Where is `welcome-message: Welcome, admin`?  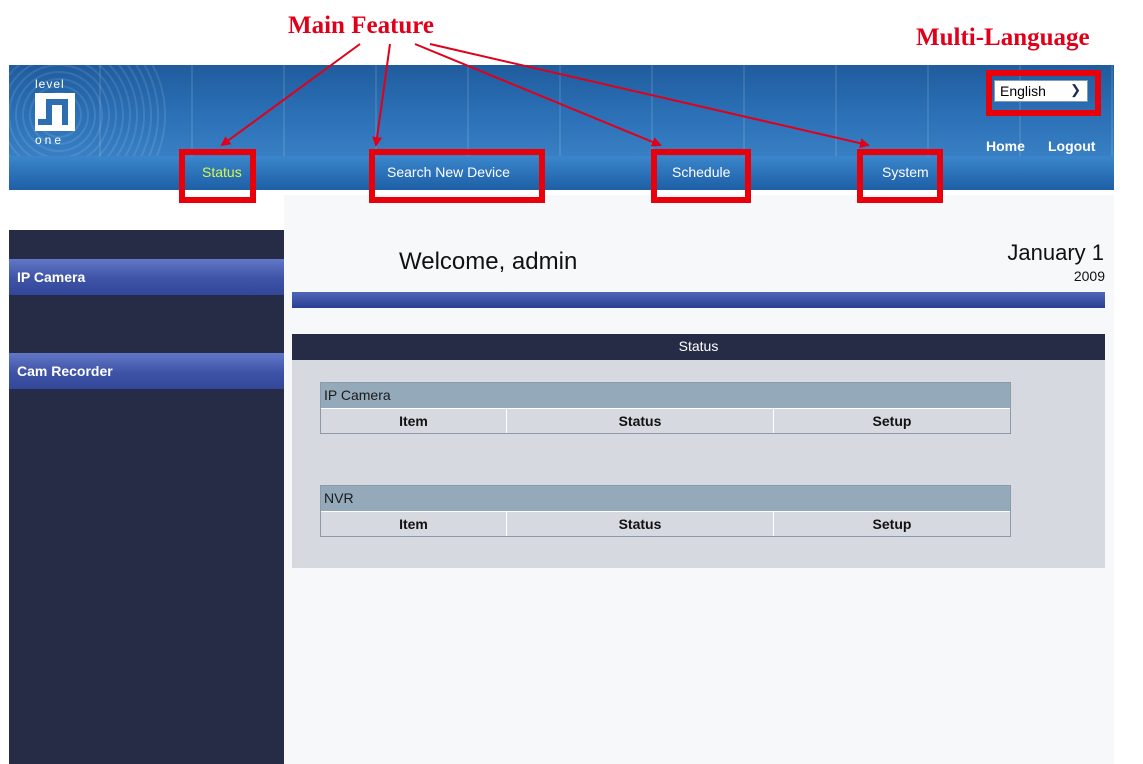
welcome-message: Welcome, admin is located at coordinates (488, 261).